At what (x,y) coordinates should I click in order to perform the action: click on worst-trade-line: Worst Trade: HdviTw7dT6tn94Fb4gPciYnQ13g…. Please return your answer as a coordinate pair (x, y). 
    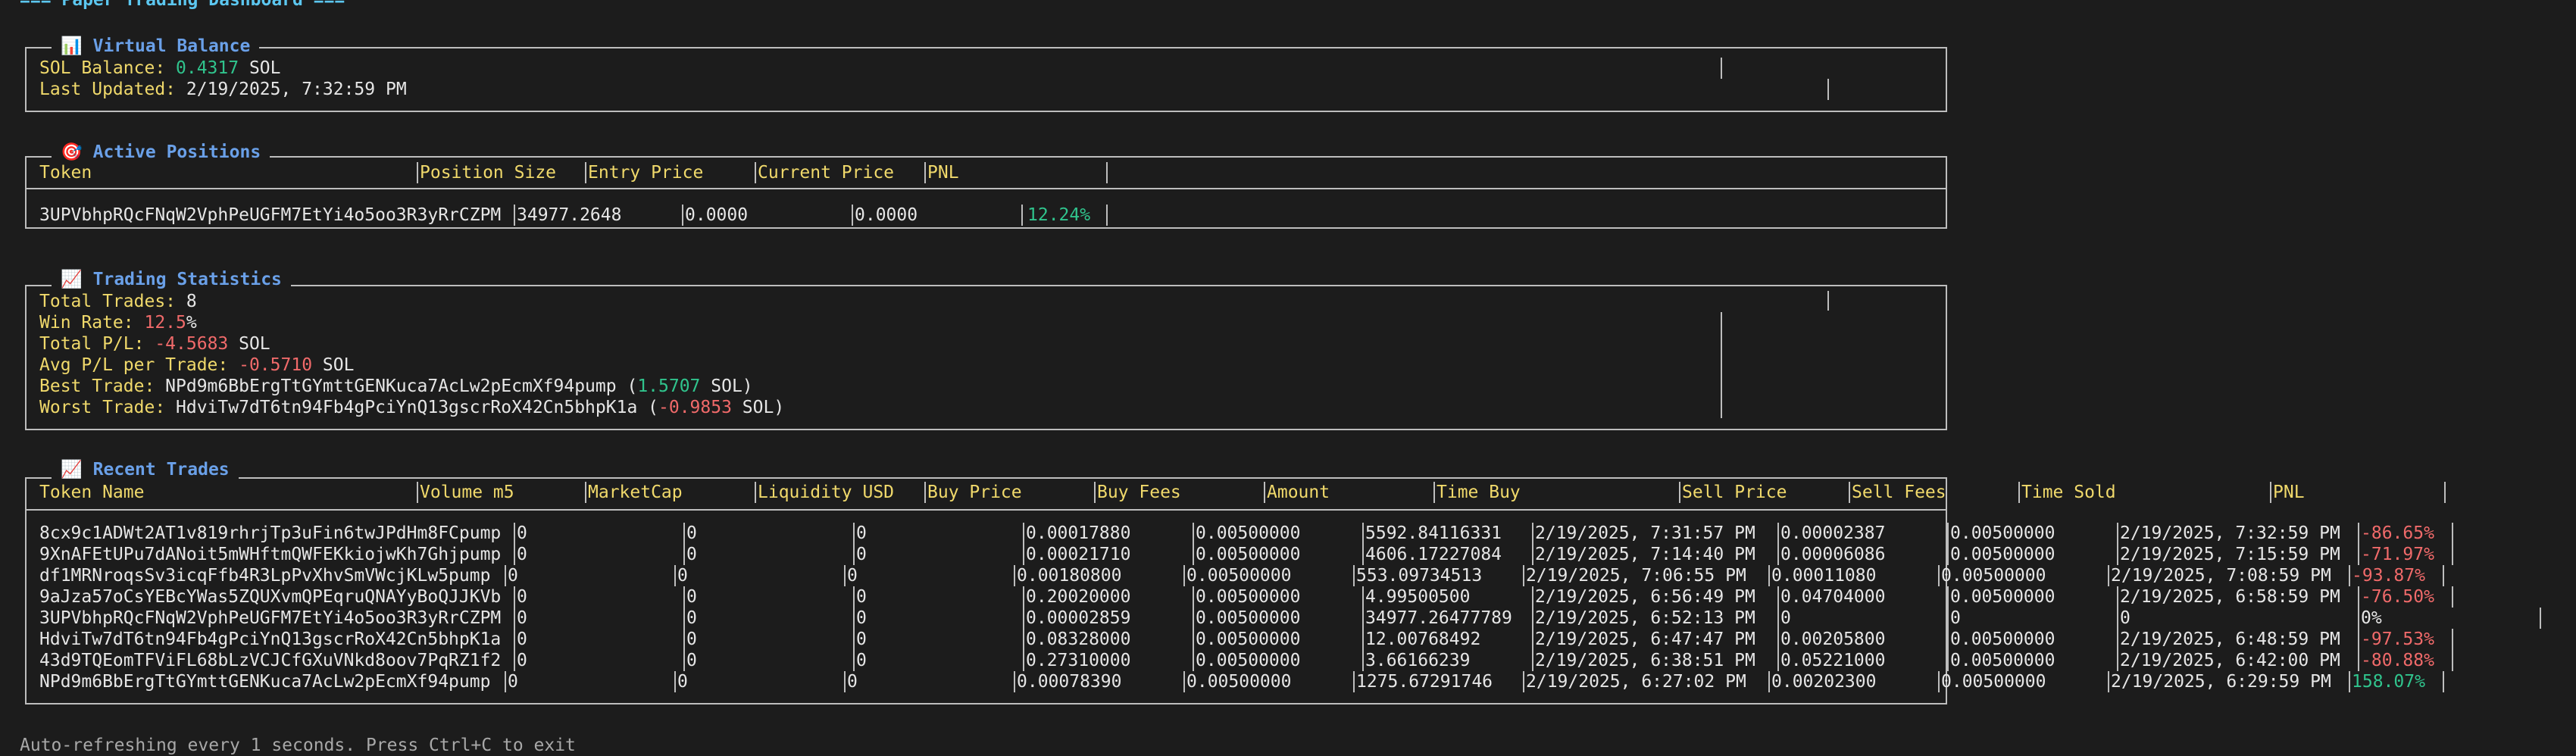
    Looking at the image, I should click on (412, 407).